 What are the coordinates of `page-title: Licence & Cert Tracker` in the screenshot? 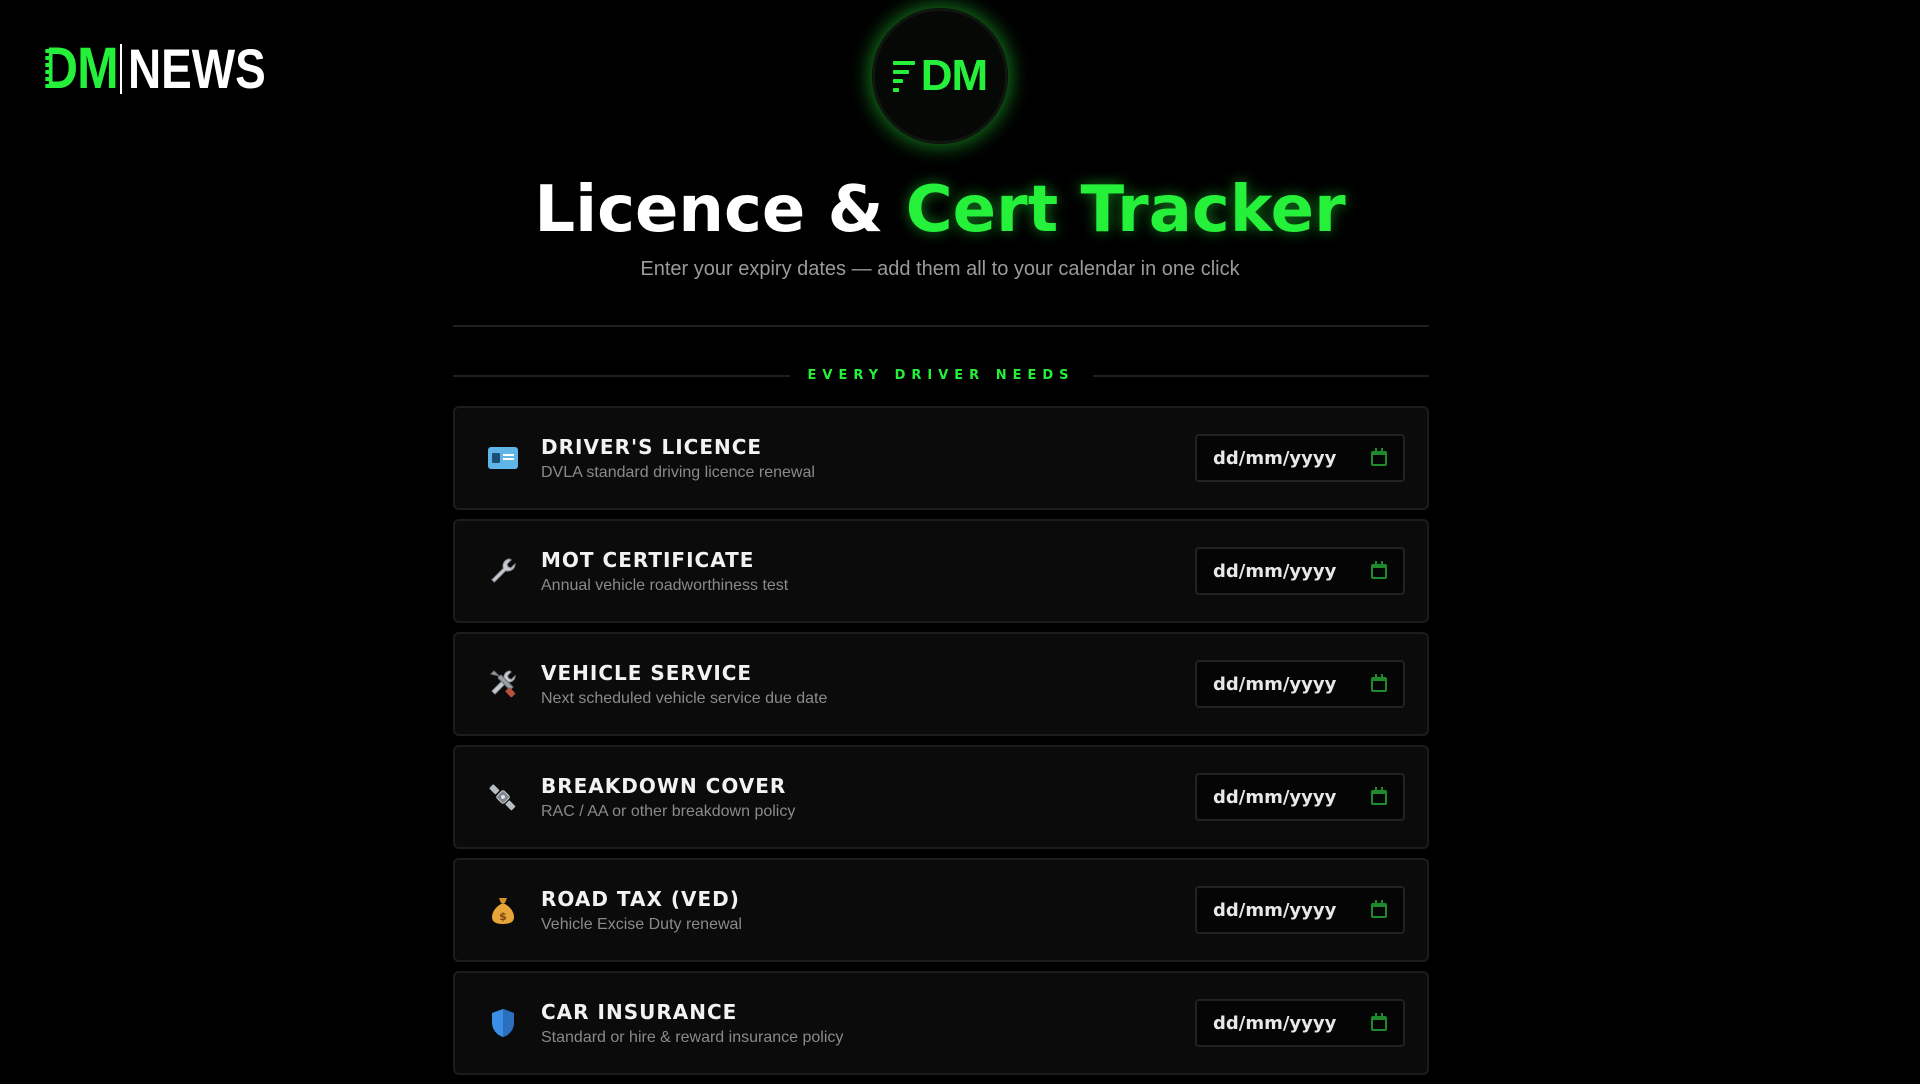 It's located at (940, 210).